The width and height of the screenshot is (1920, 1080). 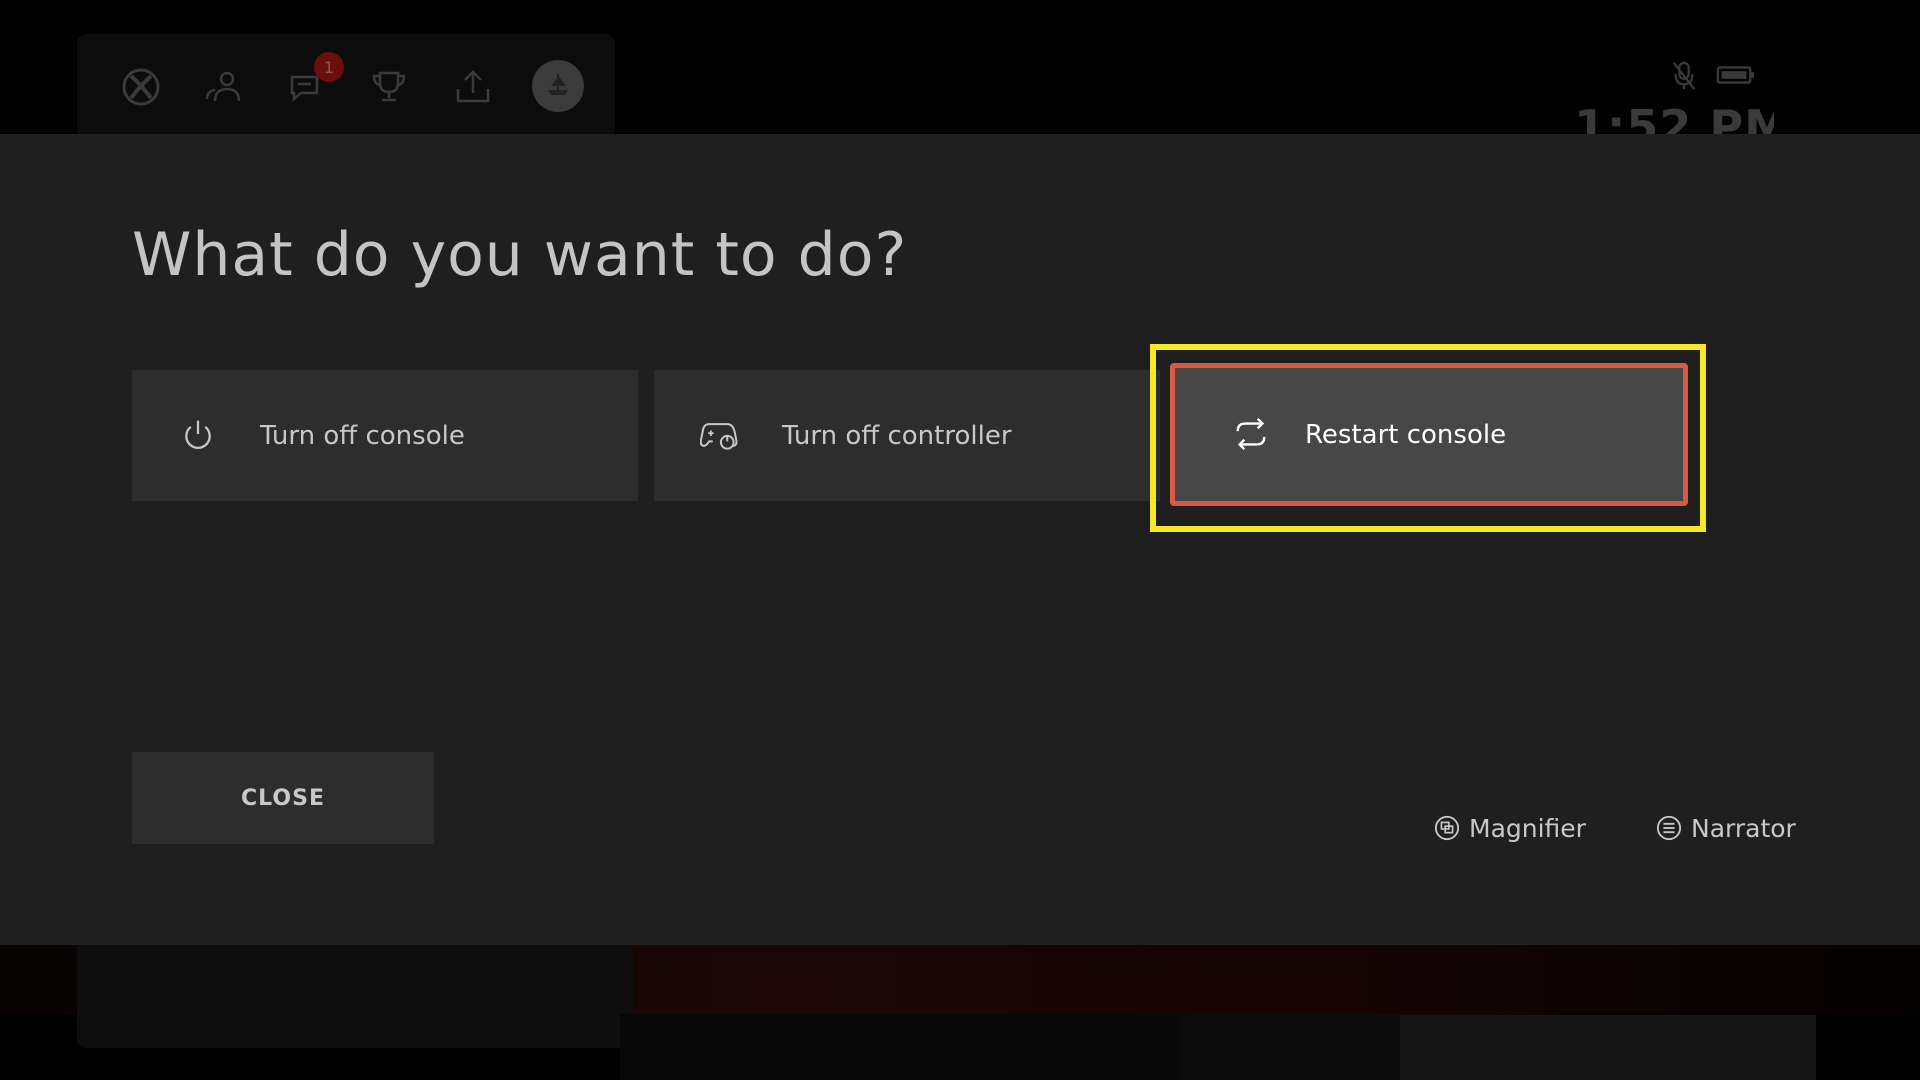 I want to click on battery-icon, so click(x=1736, y=75).